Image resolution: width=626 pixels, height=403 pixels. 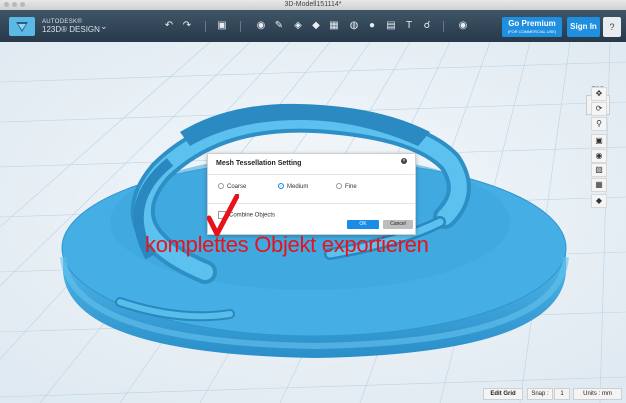 I want to click on app-menu-button, so click(x=22, y=26).